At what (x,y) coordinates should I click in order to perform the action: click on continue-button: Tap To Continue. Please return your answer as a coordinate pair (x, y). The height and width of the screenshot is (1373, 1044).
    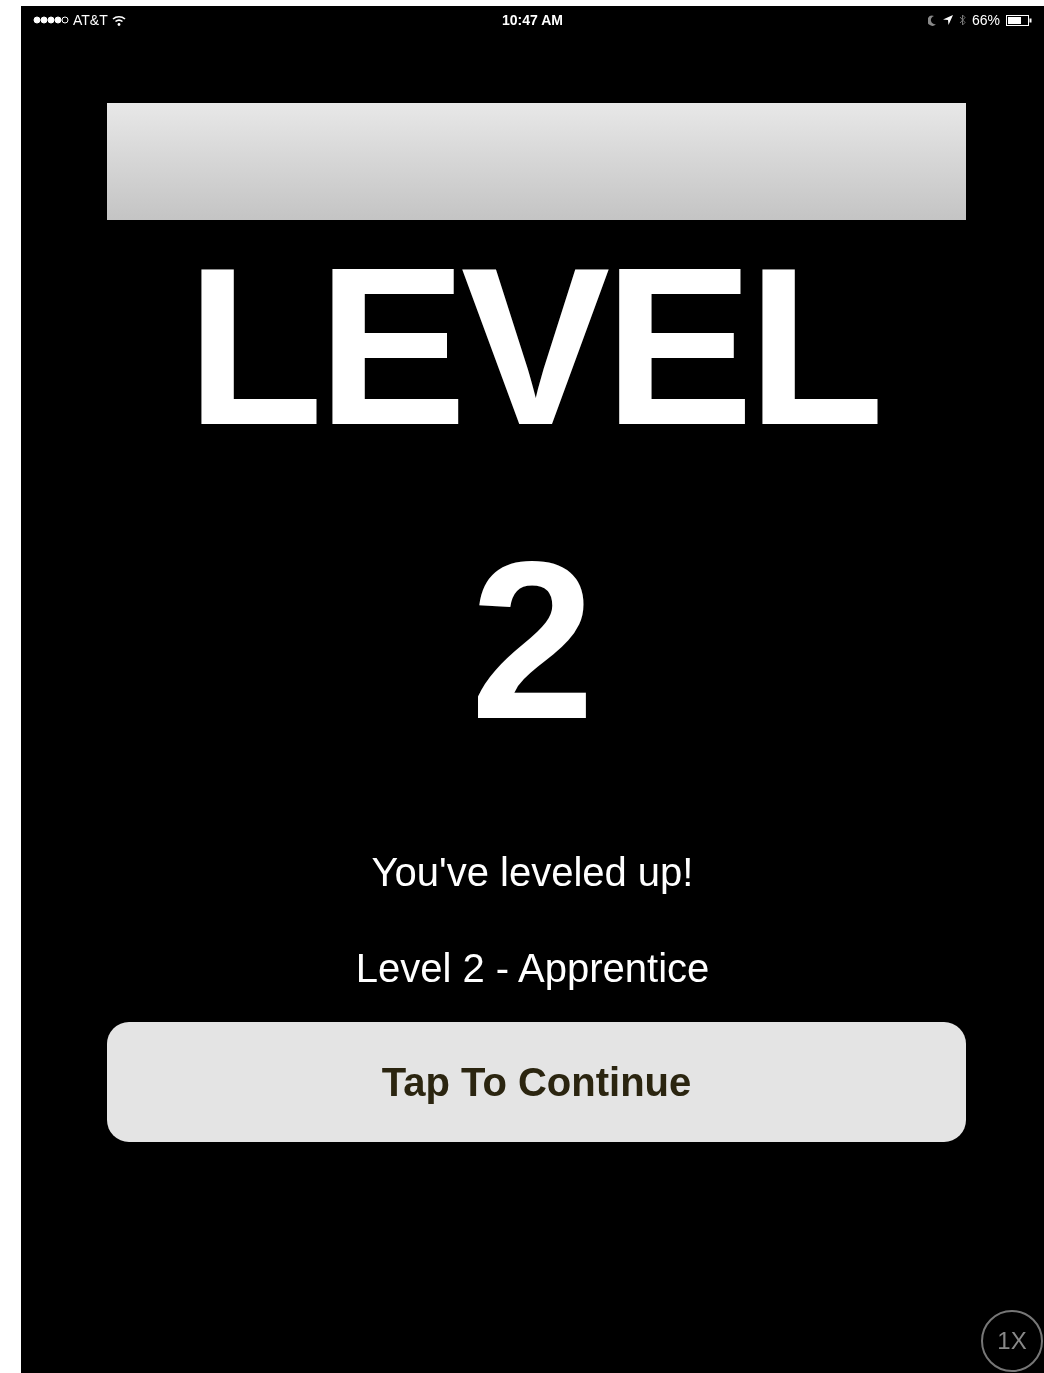
    Looking at the image, I should click on (536, 1082).